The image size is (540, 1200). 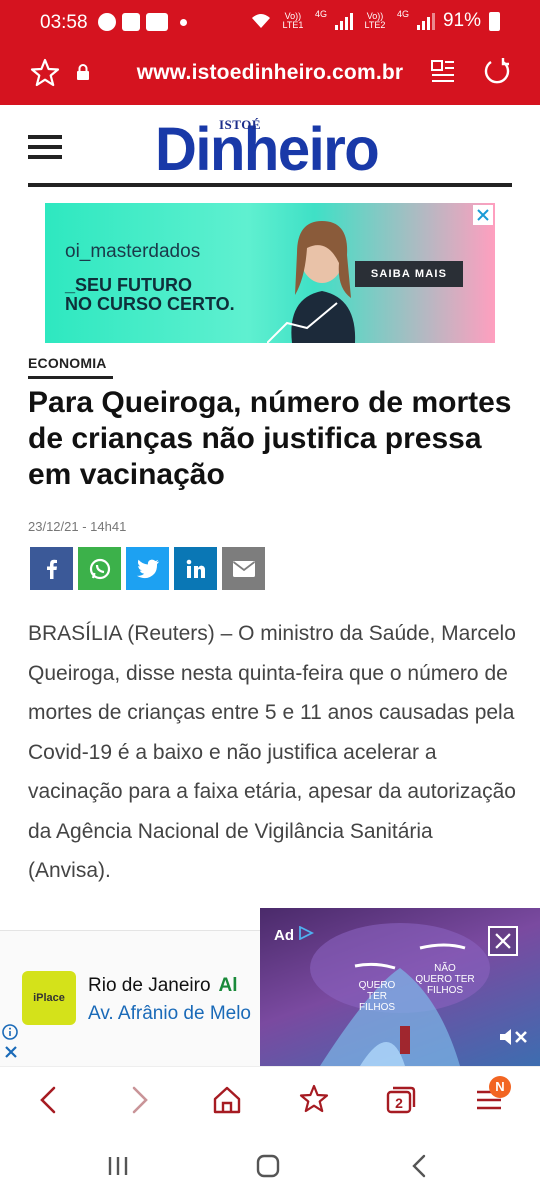 What do you see at coordinates (284, 935) in the screenshot?
I see `video-ad-label-text: Ad` at bounding box center [284, 935].